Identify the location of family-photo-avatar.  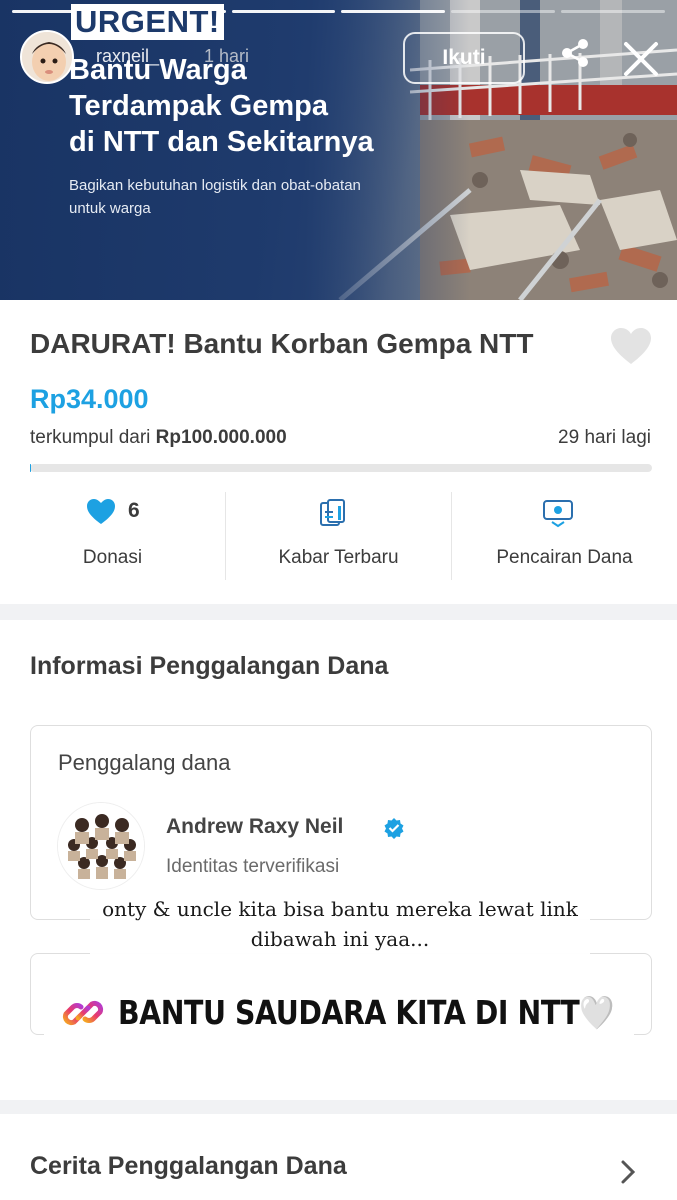
(101, 846).